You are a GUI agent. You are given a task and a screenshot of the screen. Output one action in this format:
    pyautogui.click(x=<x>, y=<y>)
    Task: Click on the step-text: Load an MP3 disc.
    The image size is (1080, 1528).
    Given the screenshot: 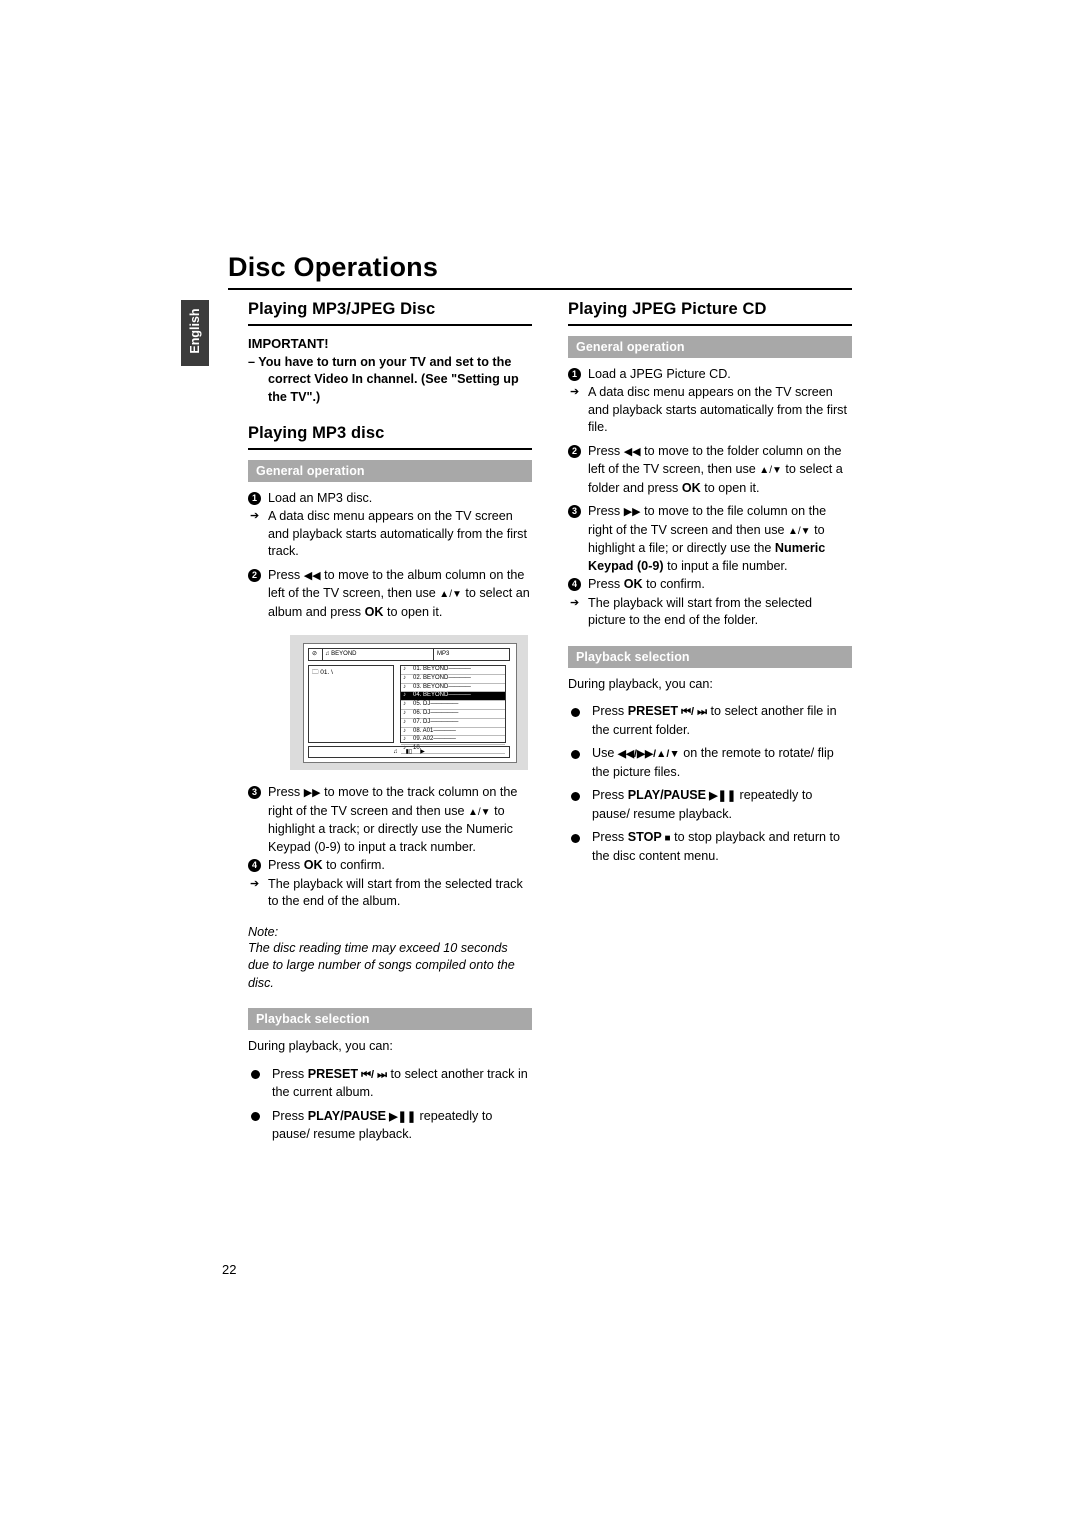 What is the action you would take?
    pyautogui.click(x=320, y=497)
    